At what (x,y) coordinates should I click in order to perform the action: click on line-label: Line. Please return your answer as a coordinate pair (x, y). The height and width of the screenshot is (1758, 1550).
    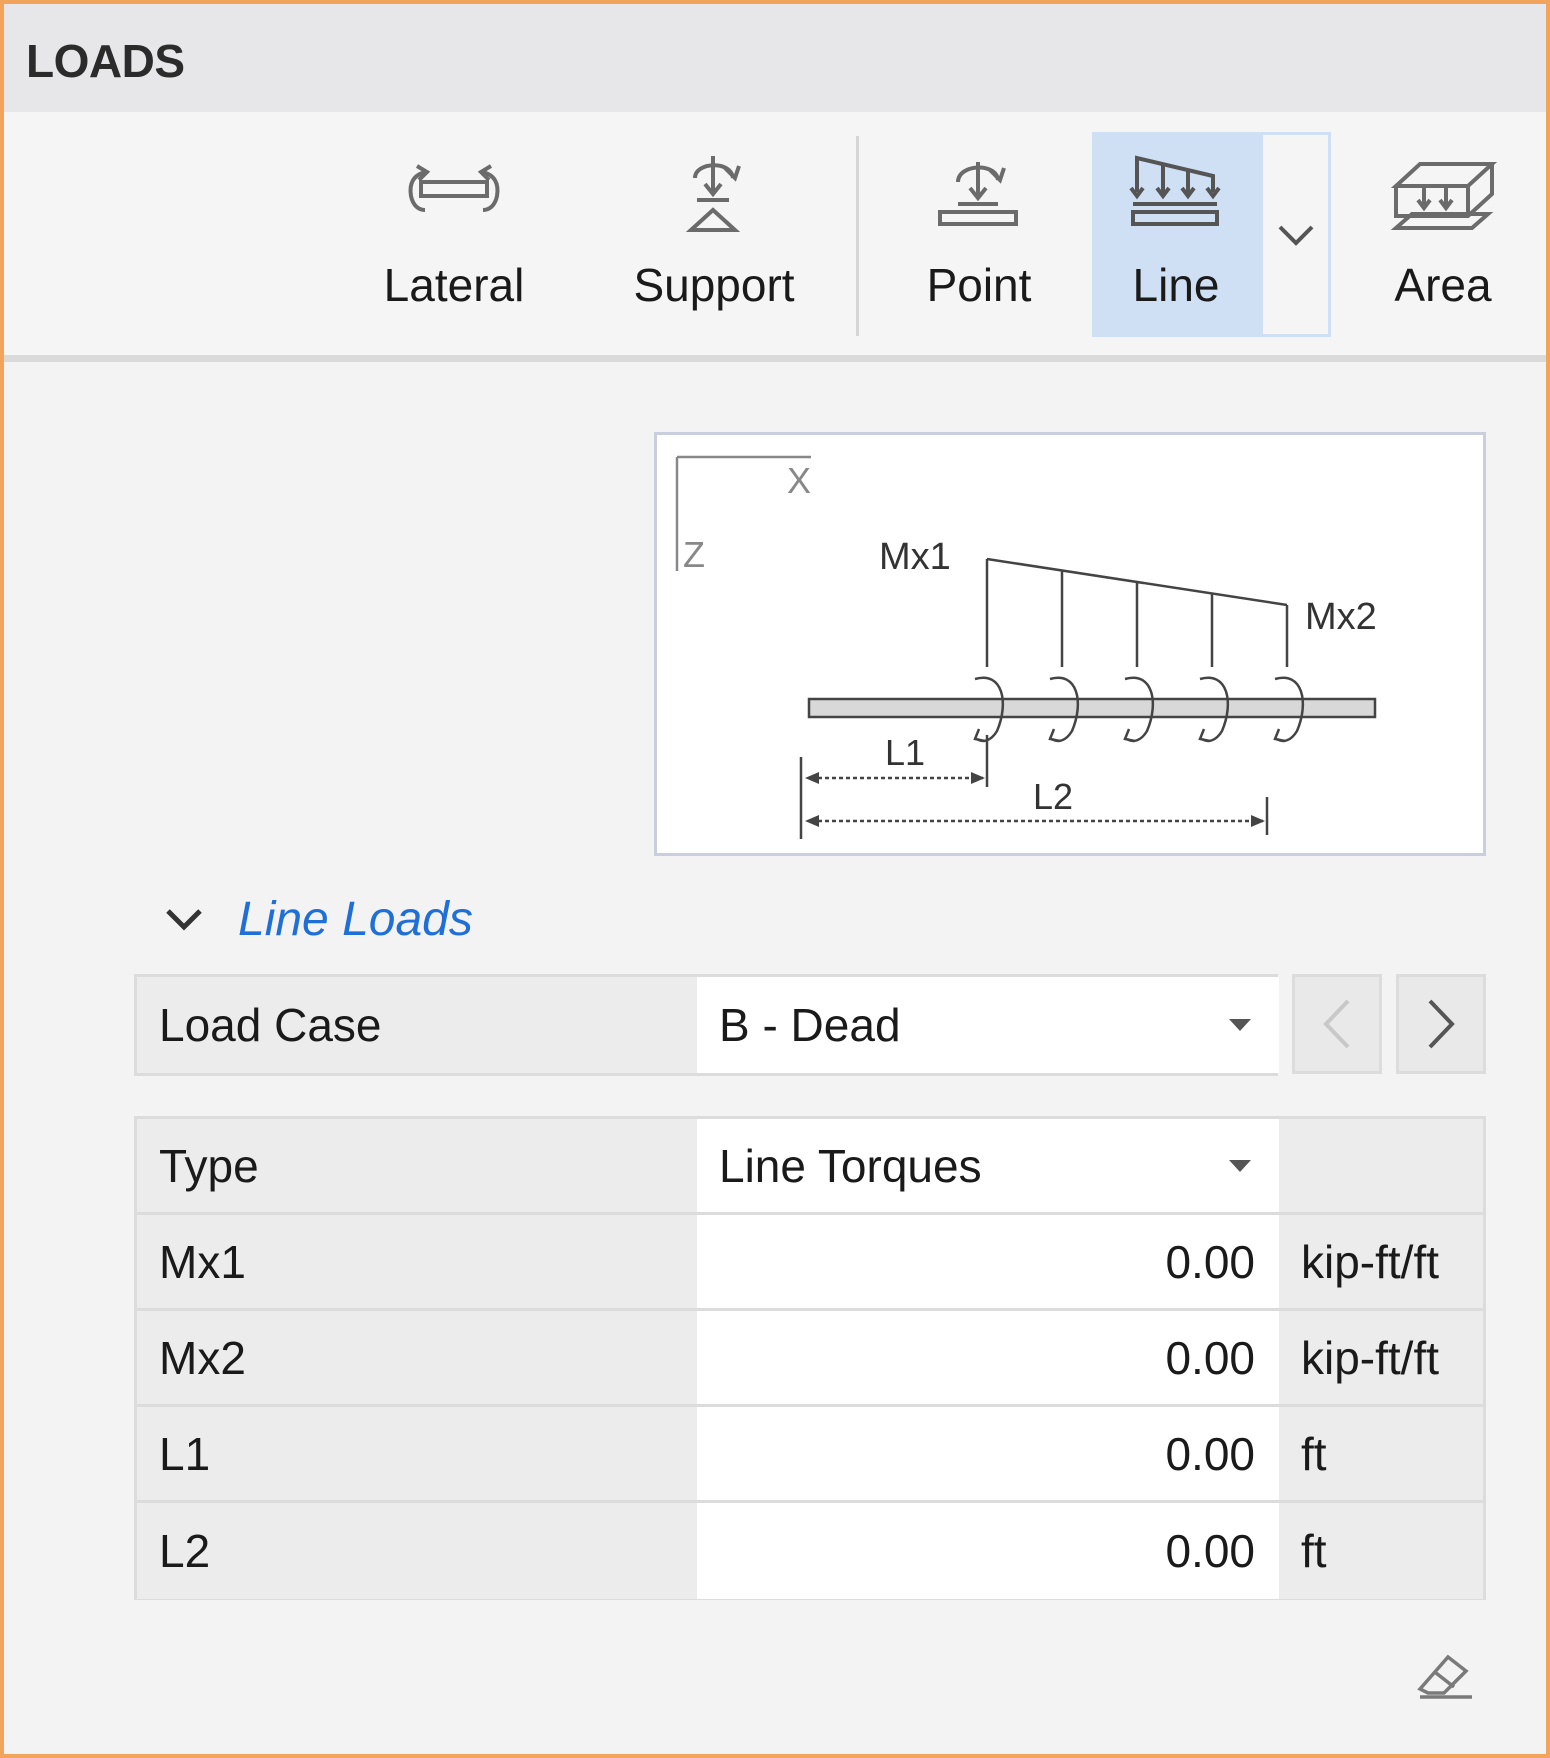
    Looking at the image, I should click on (1176, 285).